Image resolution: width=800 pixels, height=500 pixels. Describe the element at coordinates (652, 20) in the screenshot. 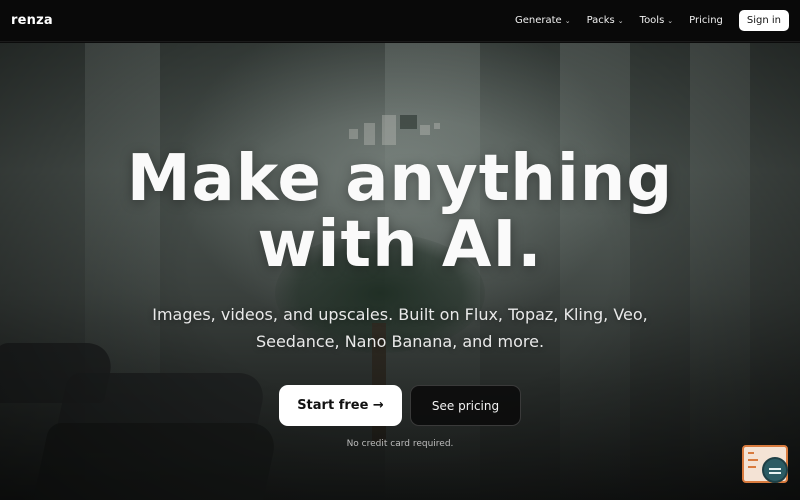

I see `nav-item-label: Tools` at that location.